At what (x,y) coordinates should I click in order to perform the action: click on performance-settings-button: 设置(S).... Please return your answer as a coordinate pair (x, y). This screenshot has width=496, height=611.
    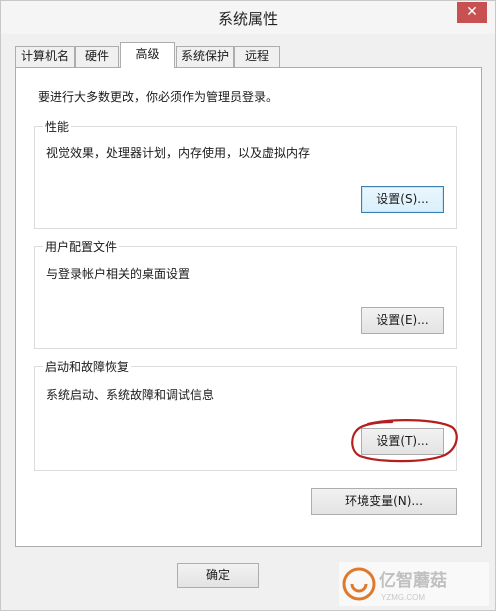
    Looking at the image, I should click on (402, 199).